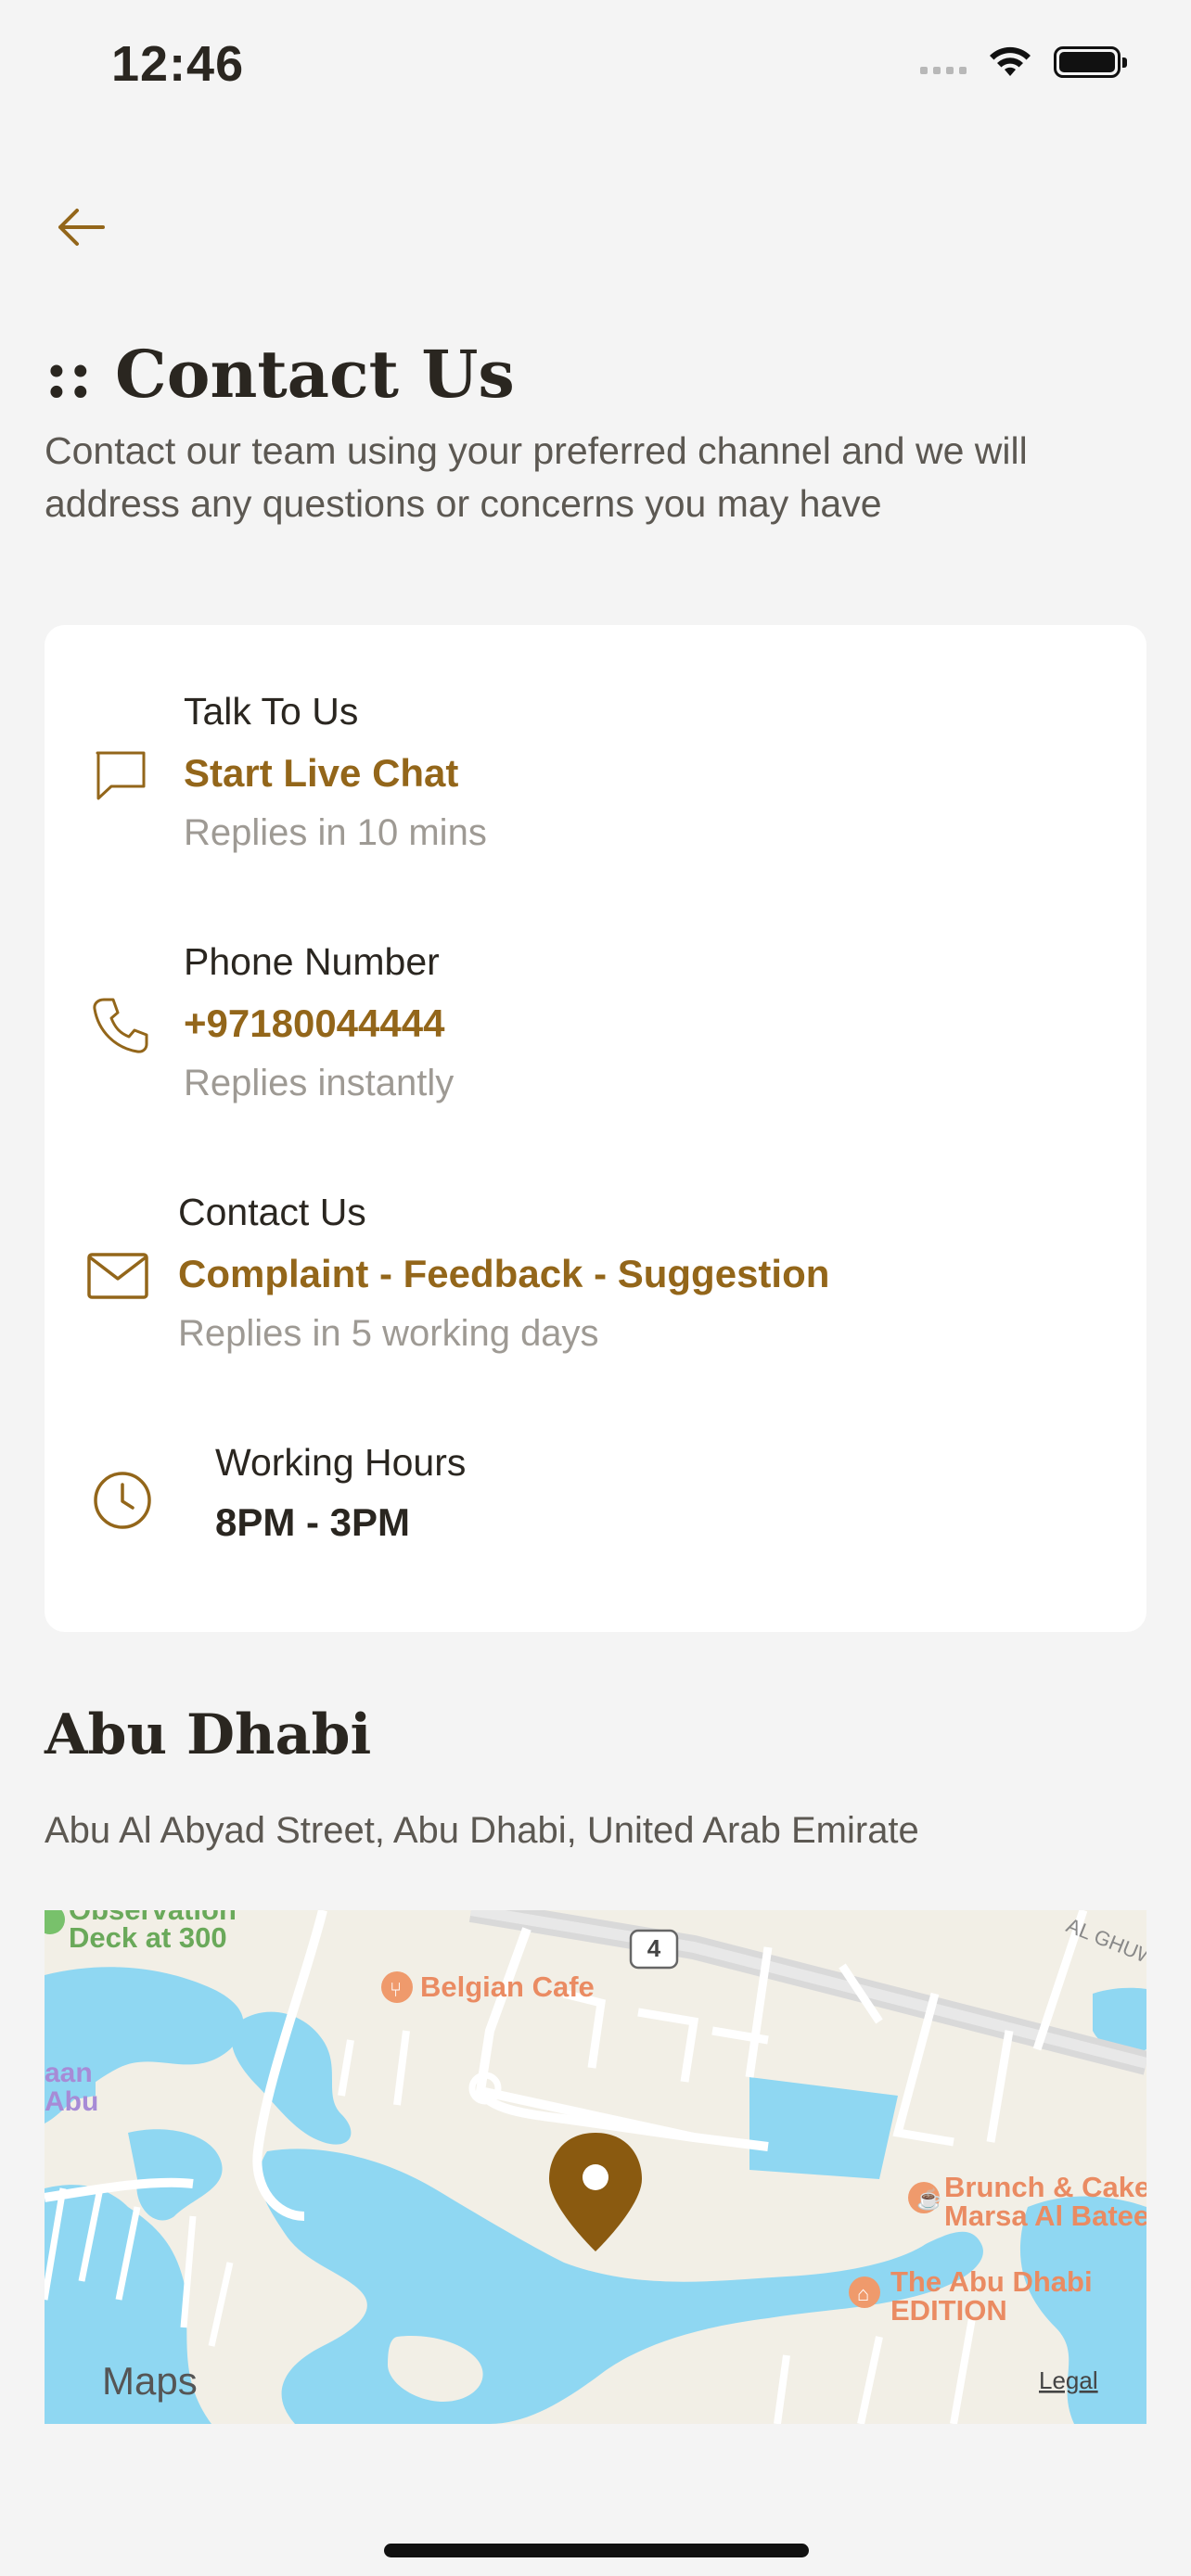 This screenshot has height=2576, width=1191. Describe the element at coordinates (148, 1938) in the screenshot. I see `map-label-deck: Deck at 300` at that location.